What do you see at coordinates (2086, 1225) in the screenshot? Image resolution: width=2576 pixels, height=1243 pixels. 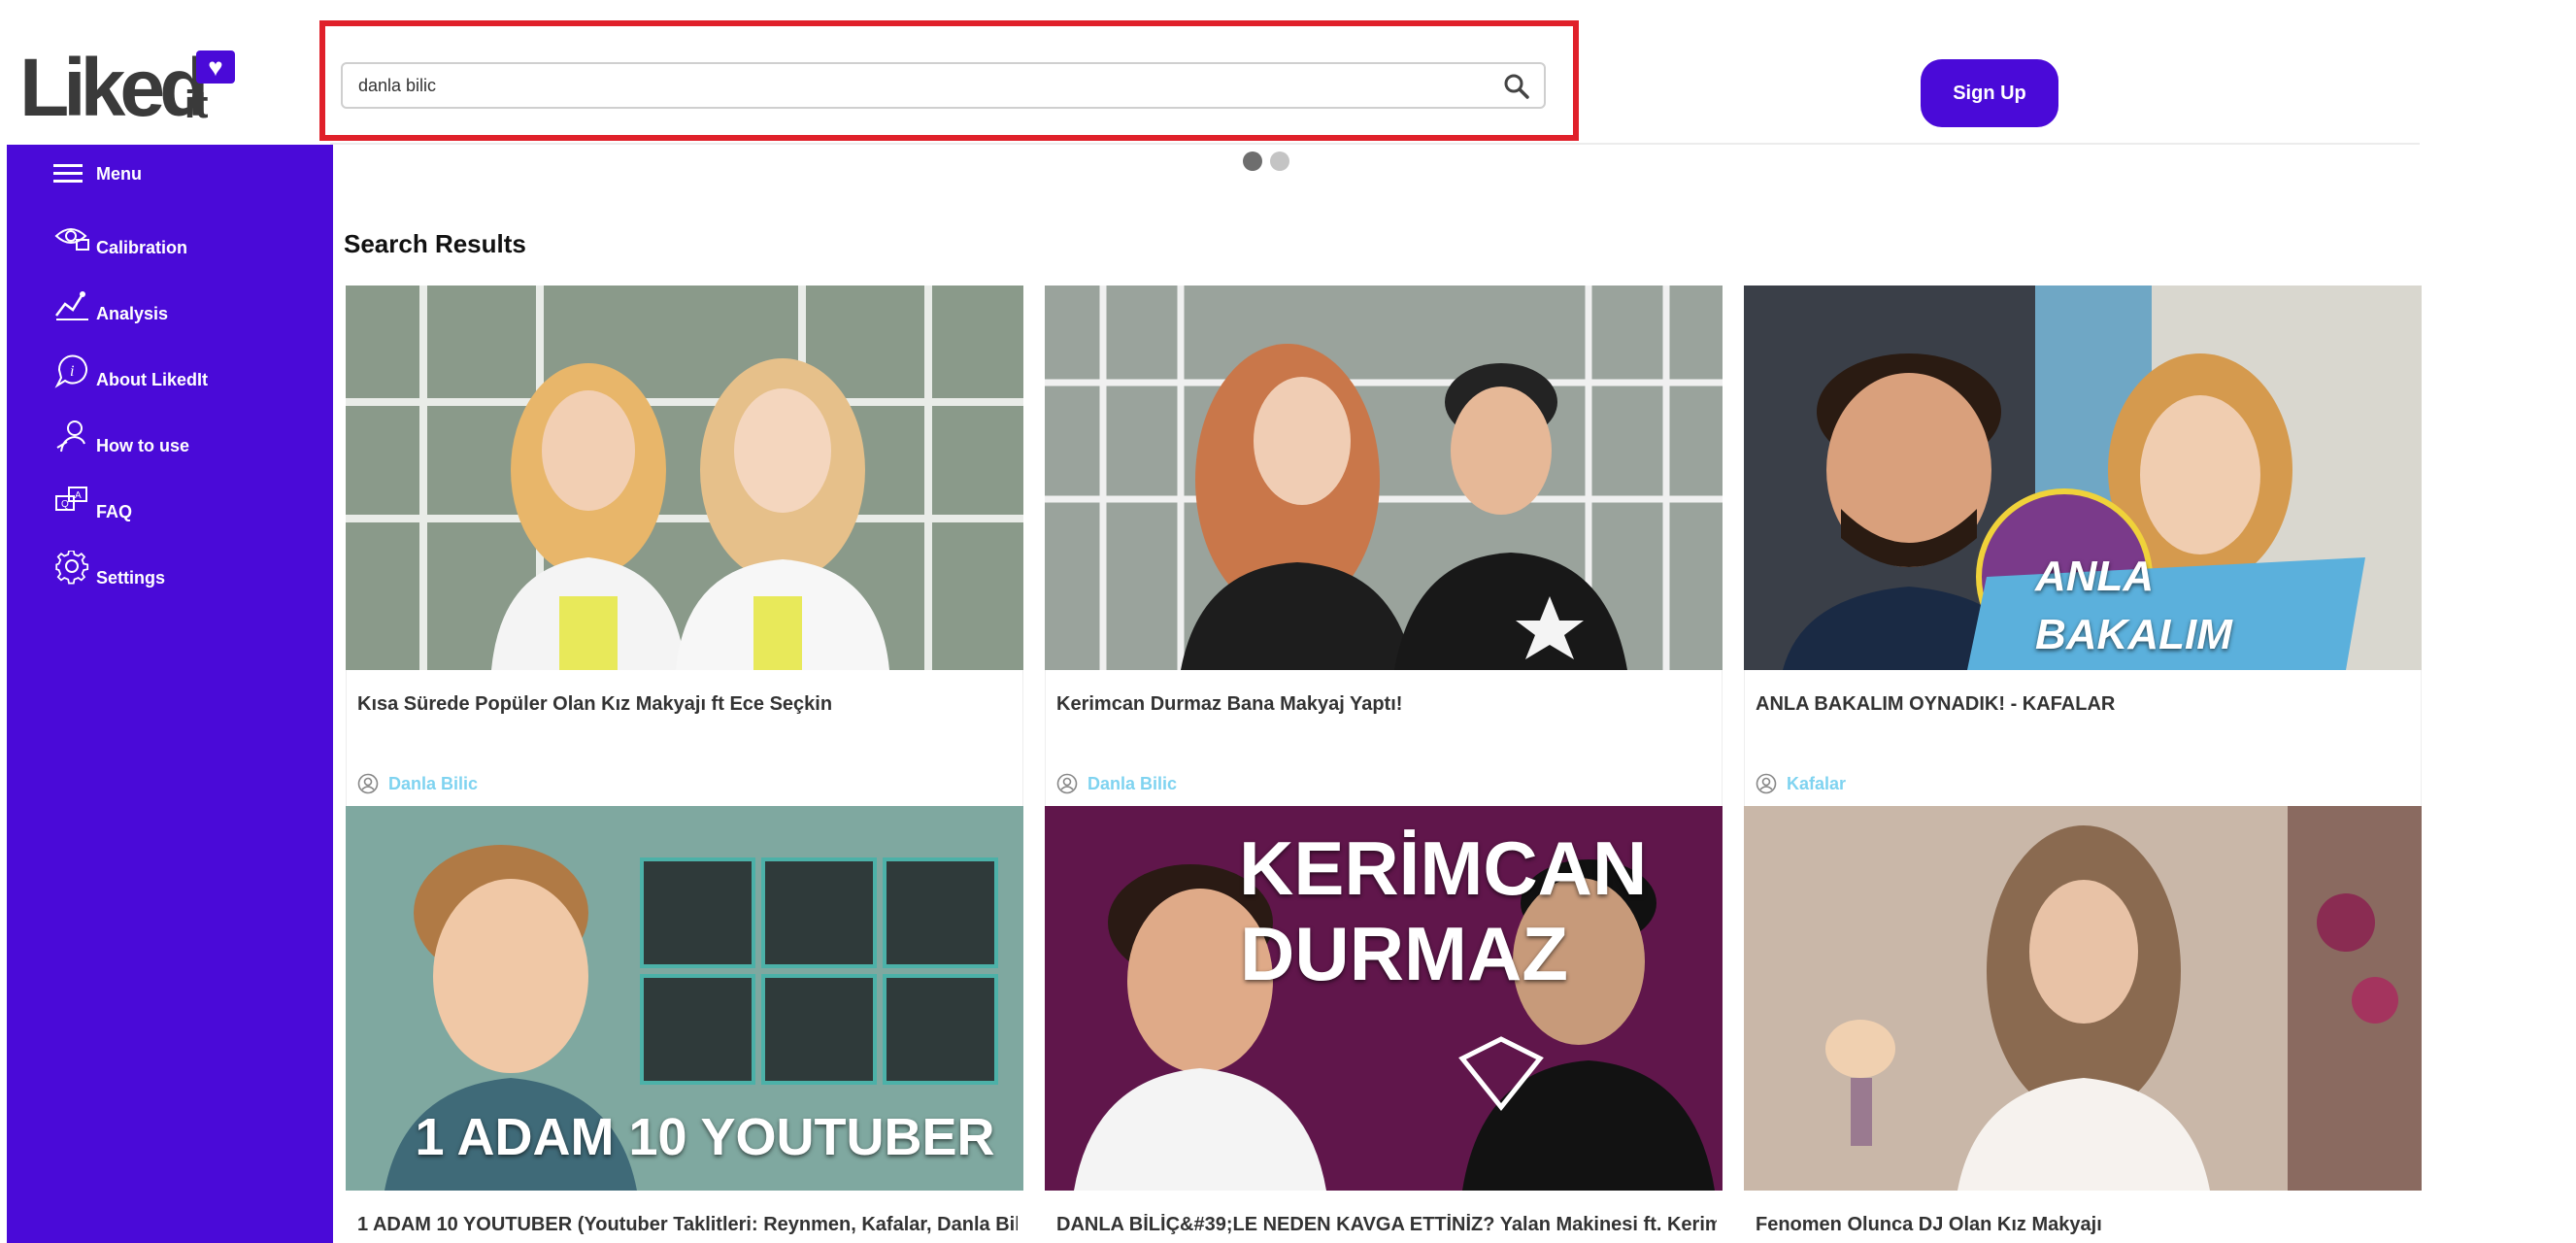 I see `video-title: Fenomen Olunca DJ Olan Kız Makyajı` at bounding box center [2086, 1225].